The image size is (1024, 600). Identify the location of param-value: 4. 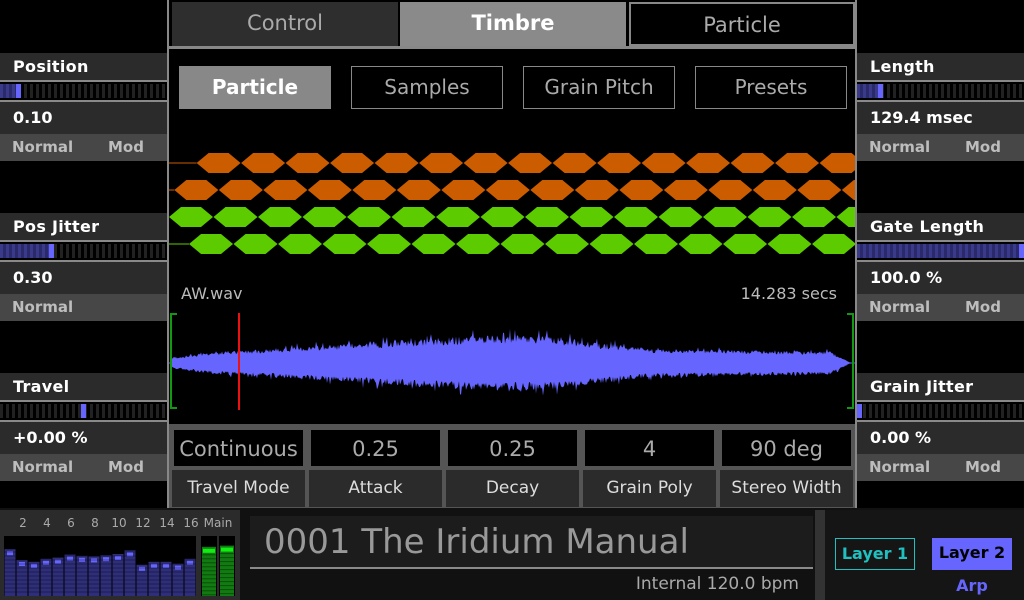
(649, 448).